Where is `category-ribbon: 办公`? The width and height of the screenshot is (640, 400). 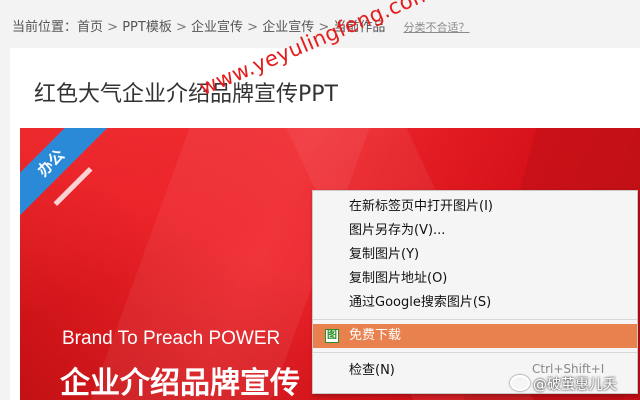 category-ribbon: 办公 is located at coordinates (64, 174).